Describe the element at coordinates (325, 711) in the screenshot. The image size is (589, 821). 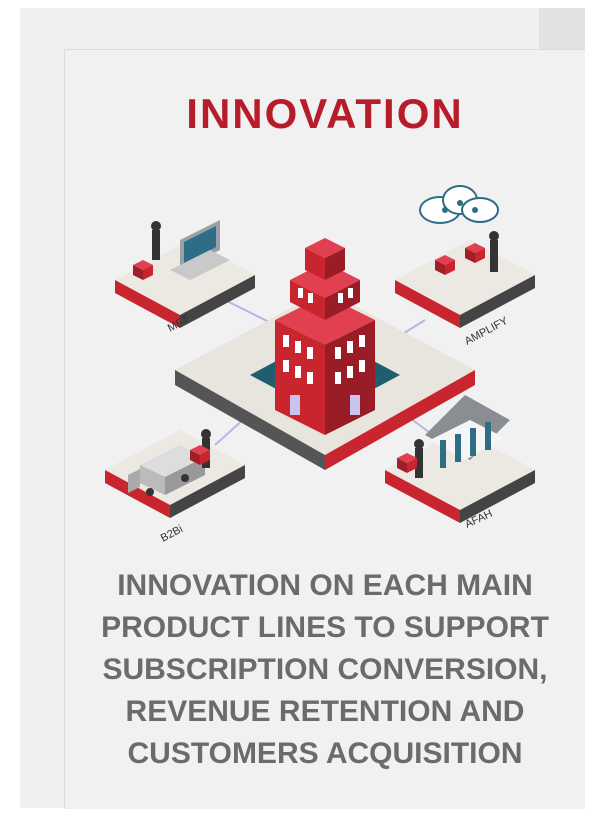
I see `caption-line: REVENUE RETENTION AND` at that location.